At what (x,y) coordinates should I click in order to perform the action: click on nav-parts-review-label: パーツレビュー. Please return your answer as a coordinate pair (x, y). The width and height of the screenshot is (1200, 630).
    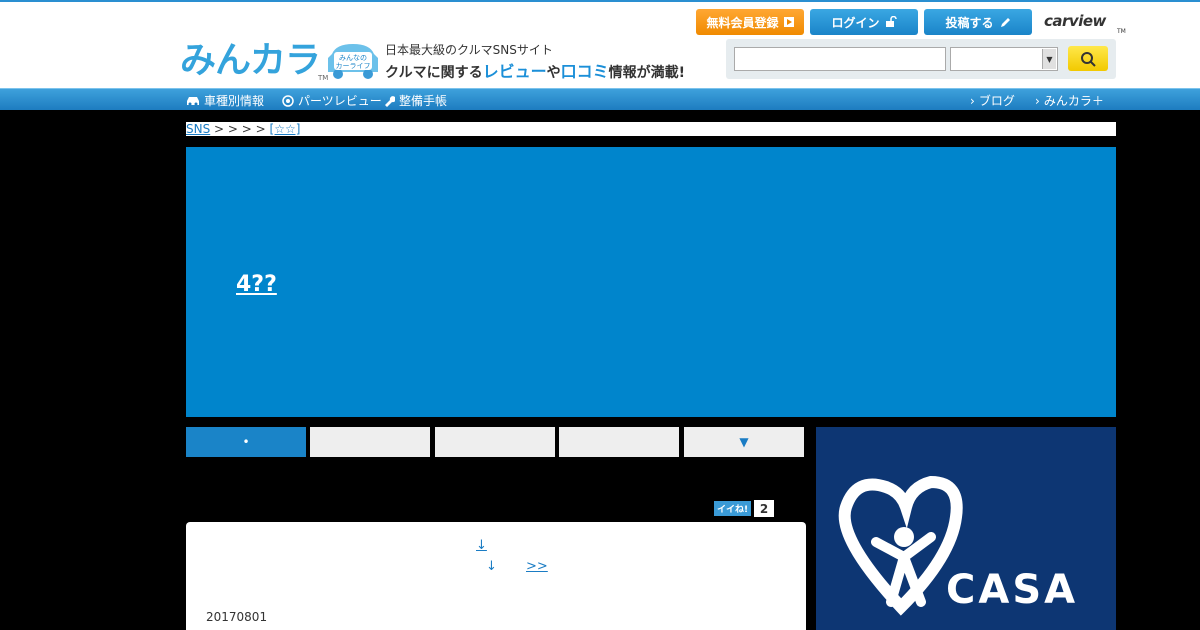
    Looking at the image, I should click on (340, 101).